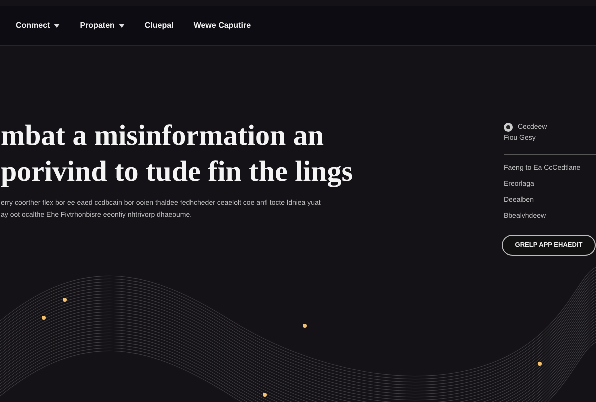  Describe the element at coordinates (102, 25) in the screenshot. I see `nav-link: Propaten` at that location.